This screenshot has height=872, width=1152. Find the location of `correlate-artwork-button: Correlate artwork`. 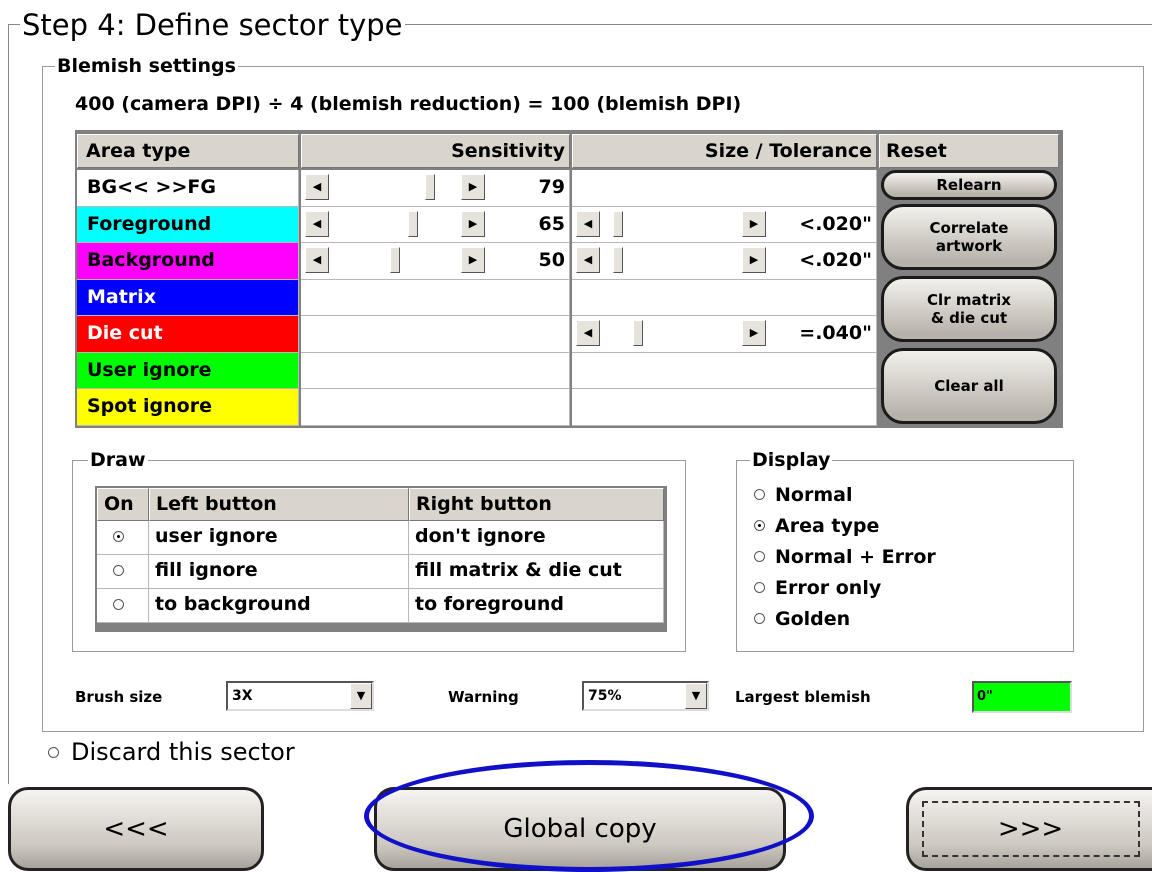

correlate-artwork-button: Correlate artwork is located at coordinates (969, 237).